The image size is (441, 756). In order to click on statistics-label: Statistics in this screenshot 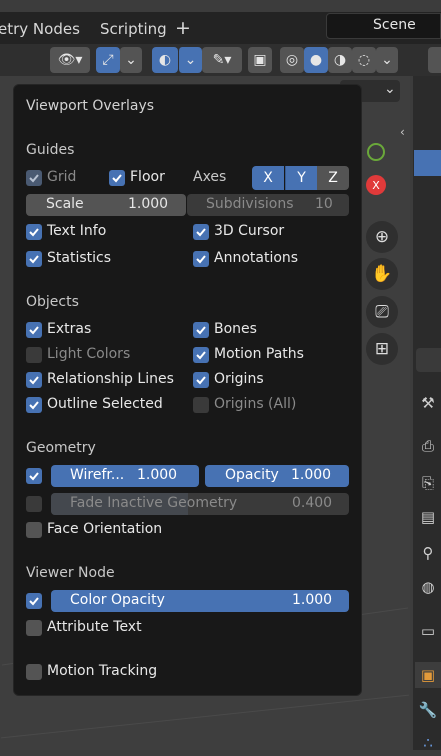, I will do `click(79, 258)`.